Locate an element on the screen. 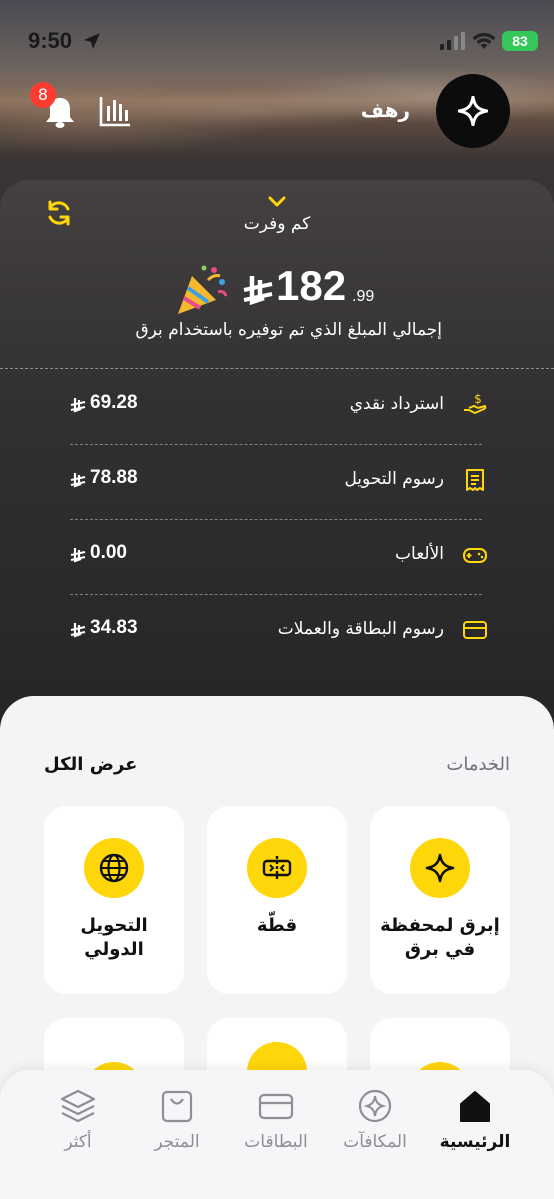 Image resolution: width=554 pixels, height=1199 pixels. breakdown-value: 0.00 is located at coordinates (108, 552).